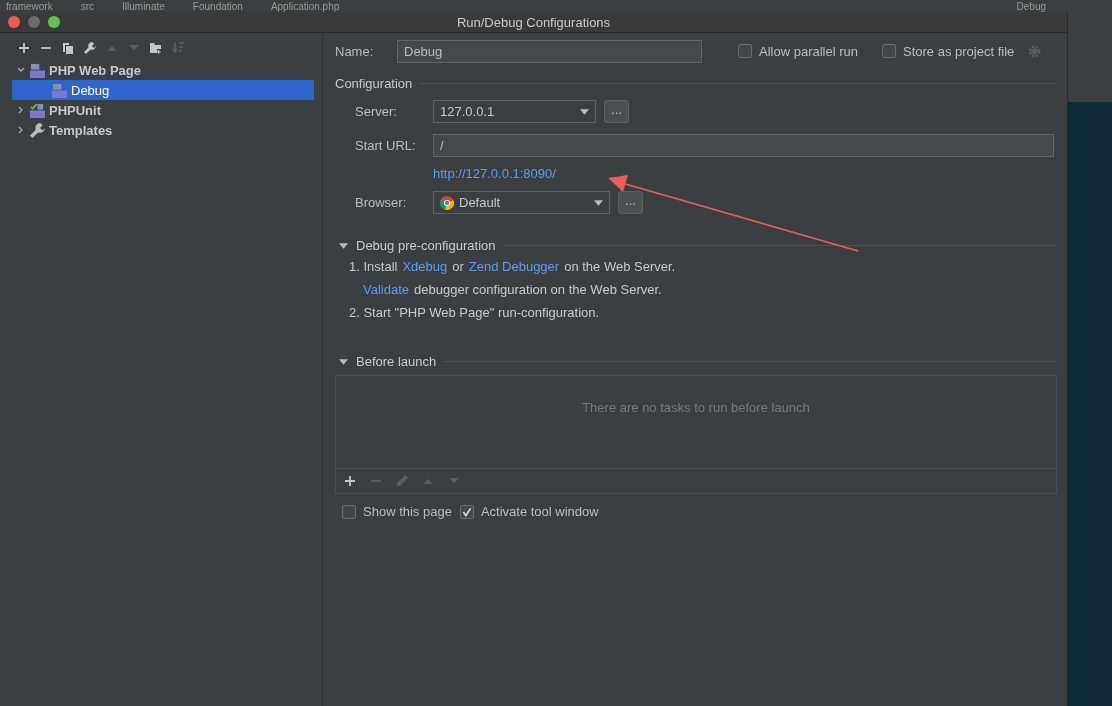  I want to click on browser-dropdown: Default, so click(521, 202).